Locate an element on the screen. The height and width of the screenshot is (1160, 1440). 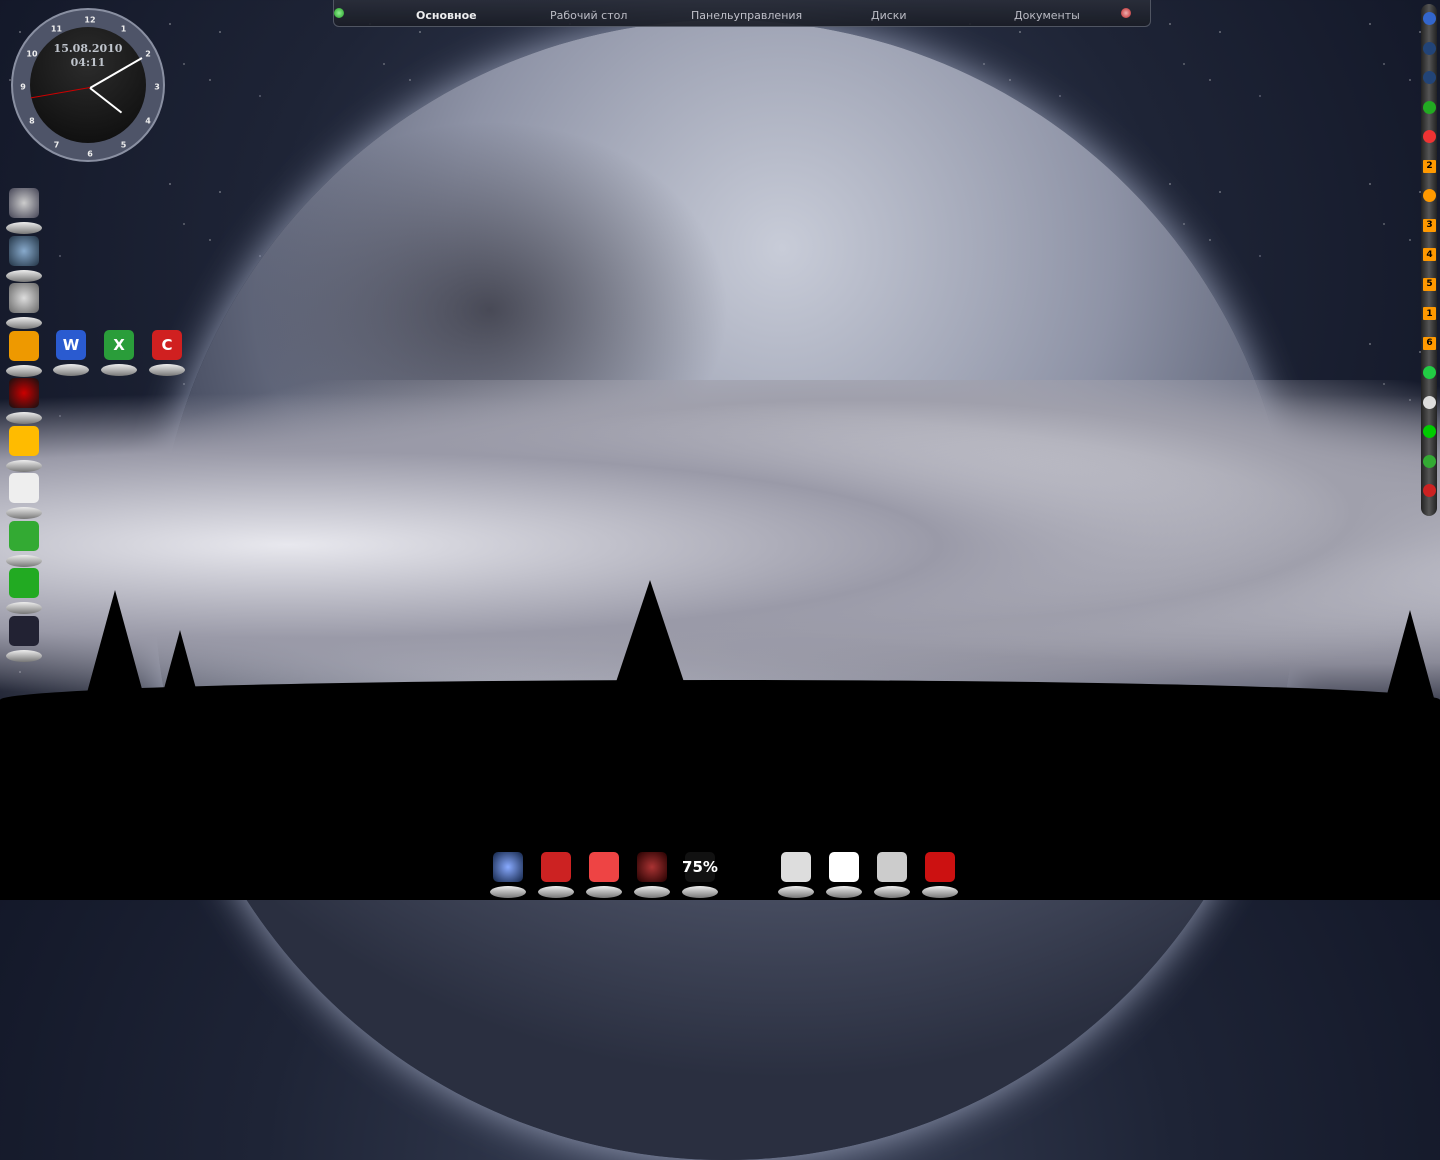
app-x-icon: X is located at coordinates (119, 353).